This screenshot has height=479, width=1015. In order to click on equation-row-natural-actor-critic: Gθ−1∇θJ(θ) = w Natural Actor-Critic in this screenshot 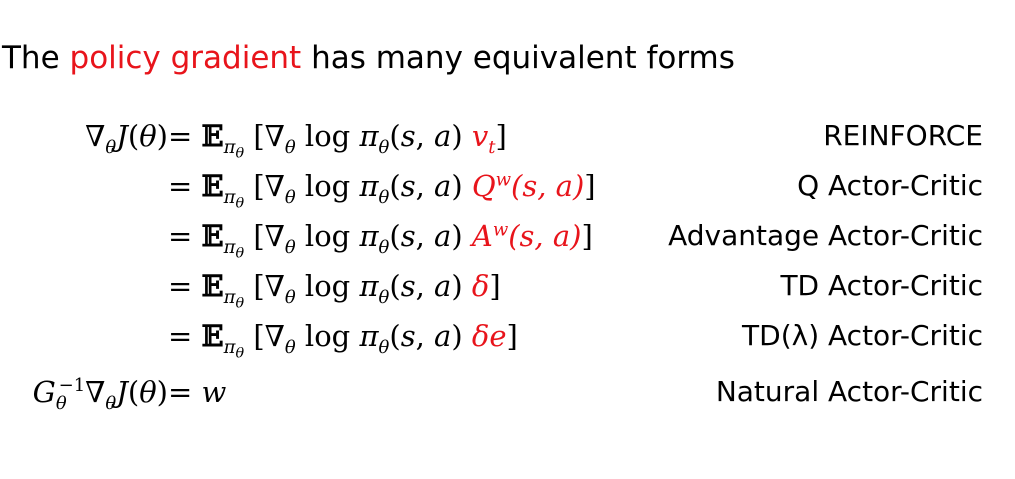, I will do `click(507, 392)`.